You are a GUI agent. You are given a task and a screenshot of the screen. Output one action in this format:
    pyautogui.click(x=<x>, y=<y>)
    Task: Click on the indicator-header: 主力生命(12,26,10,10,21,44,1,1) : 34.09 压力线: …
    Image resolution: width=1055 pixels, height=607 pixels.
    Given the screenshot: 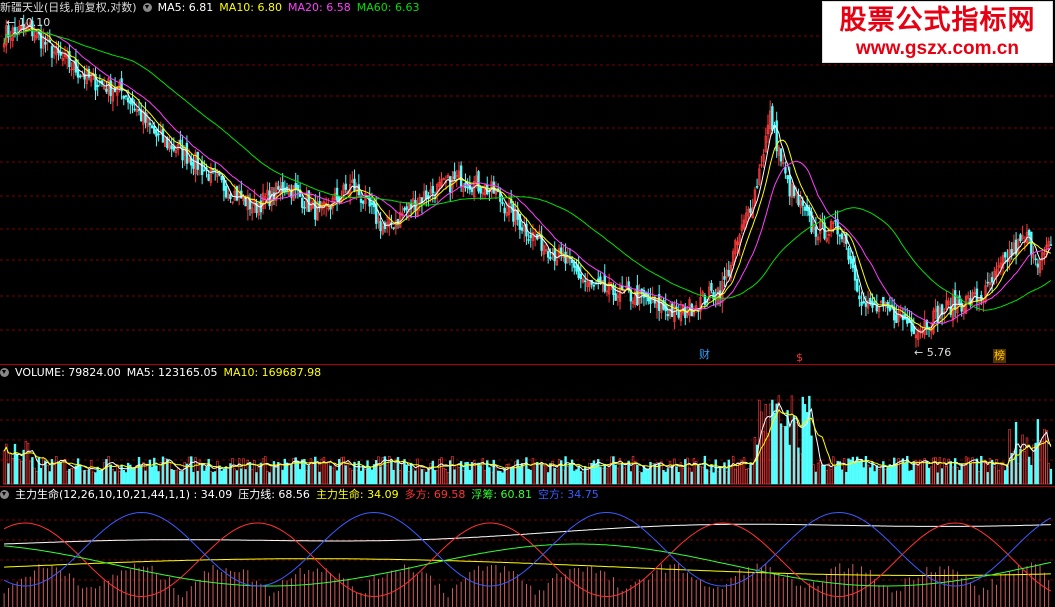 What is the action you would take?
    pyautogui.click(x=302, y=495)
    